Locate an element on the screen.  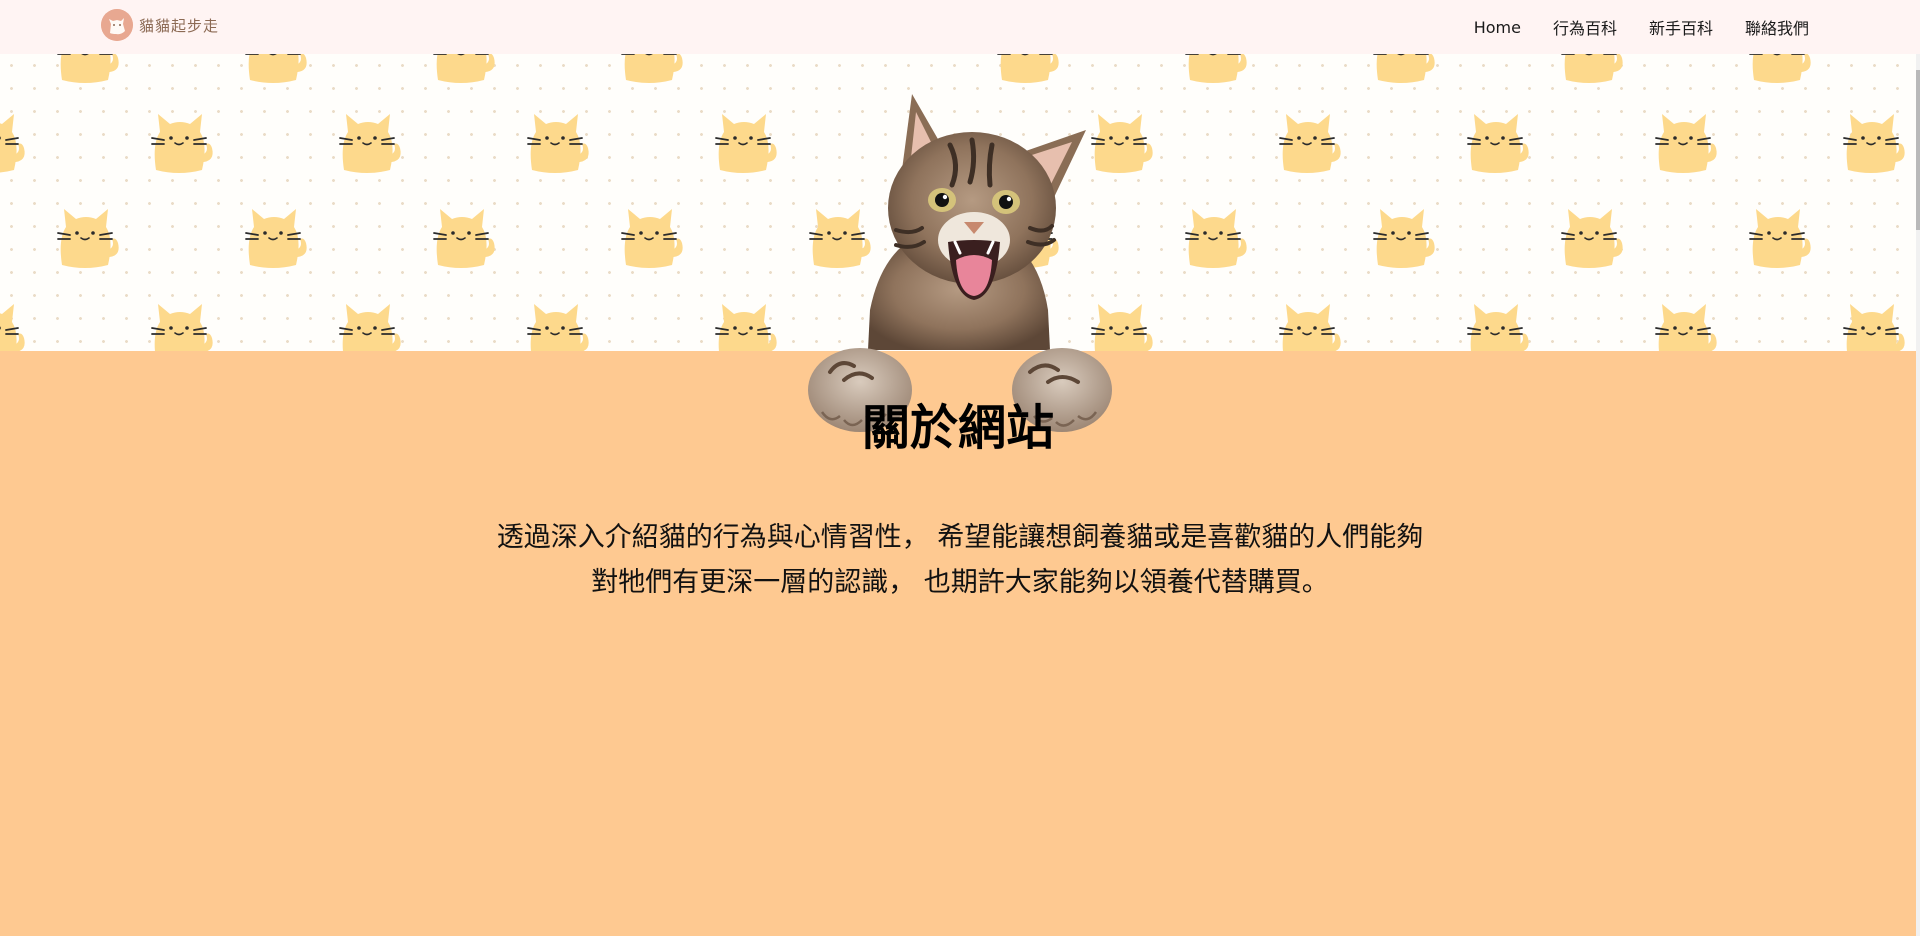
nav-links: Home 行為百科 新手百科 聯絡我們 is located at coordinates (1641, 27).